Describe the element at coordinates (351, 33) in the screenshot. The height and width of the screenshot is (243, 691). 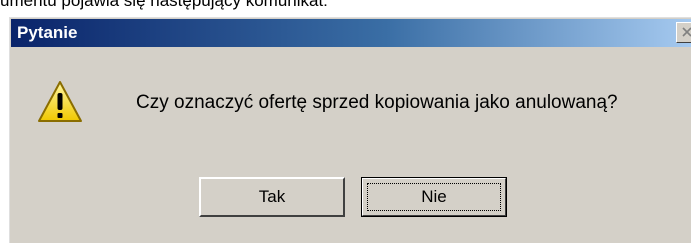
I see `dialog-titlebar: Pytanie` at that location.